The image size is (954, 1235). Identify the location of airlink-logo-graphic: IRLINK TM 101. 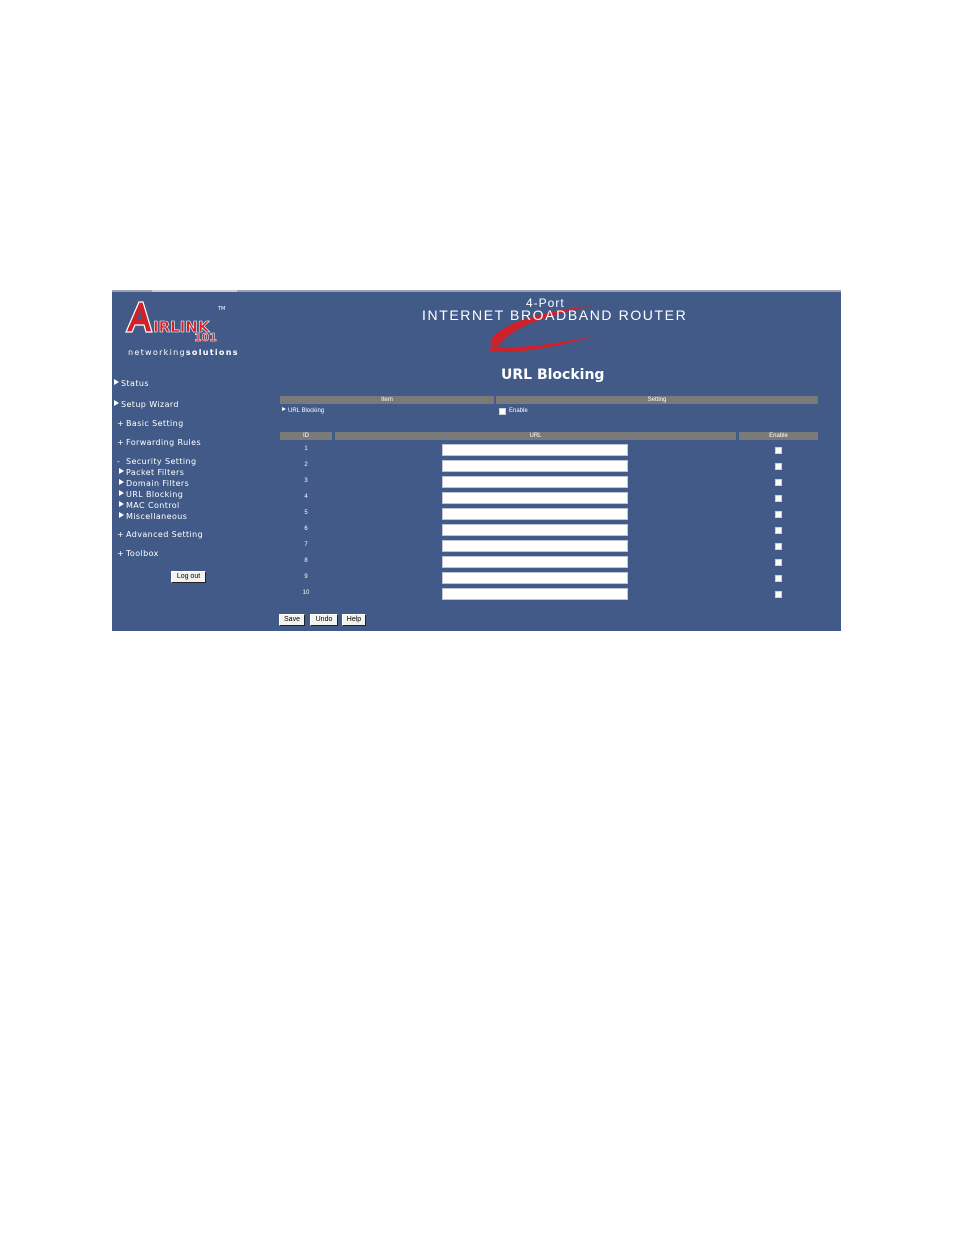
(175, 322).